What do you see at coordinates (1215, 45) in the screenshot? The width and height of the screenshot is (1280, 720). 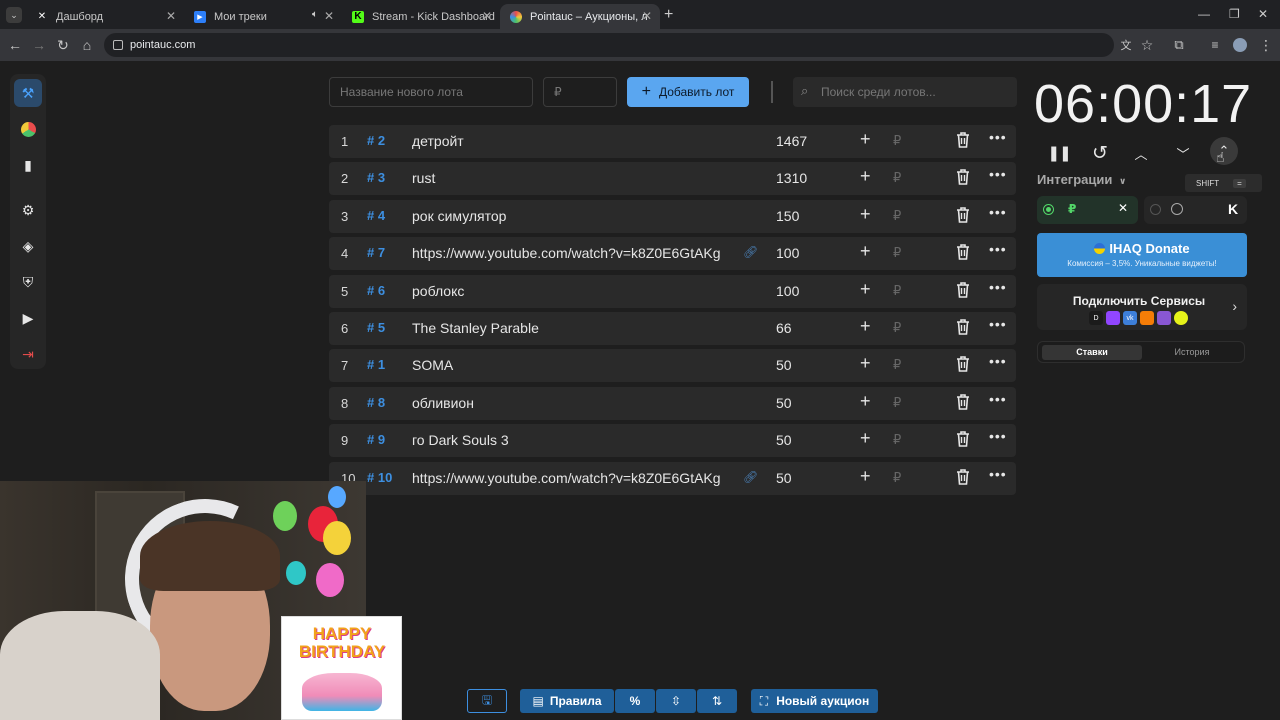 I see `media-control-icon: ≡` at bounding box center [1215, 45].